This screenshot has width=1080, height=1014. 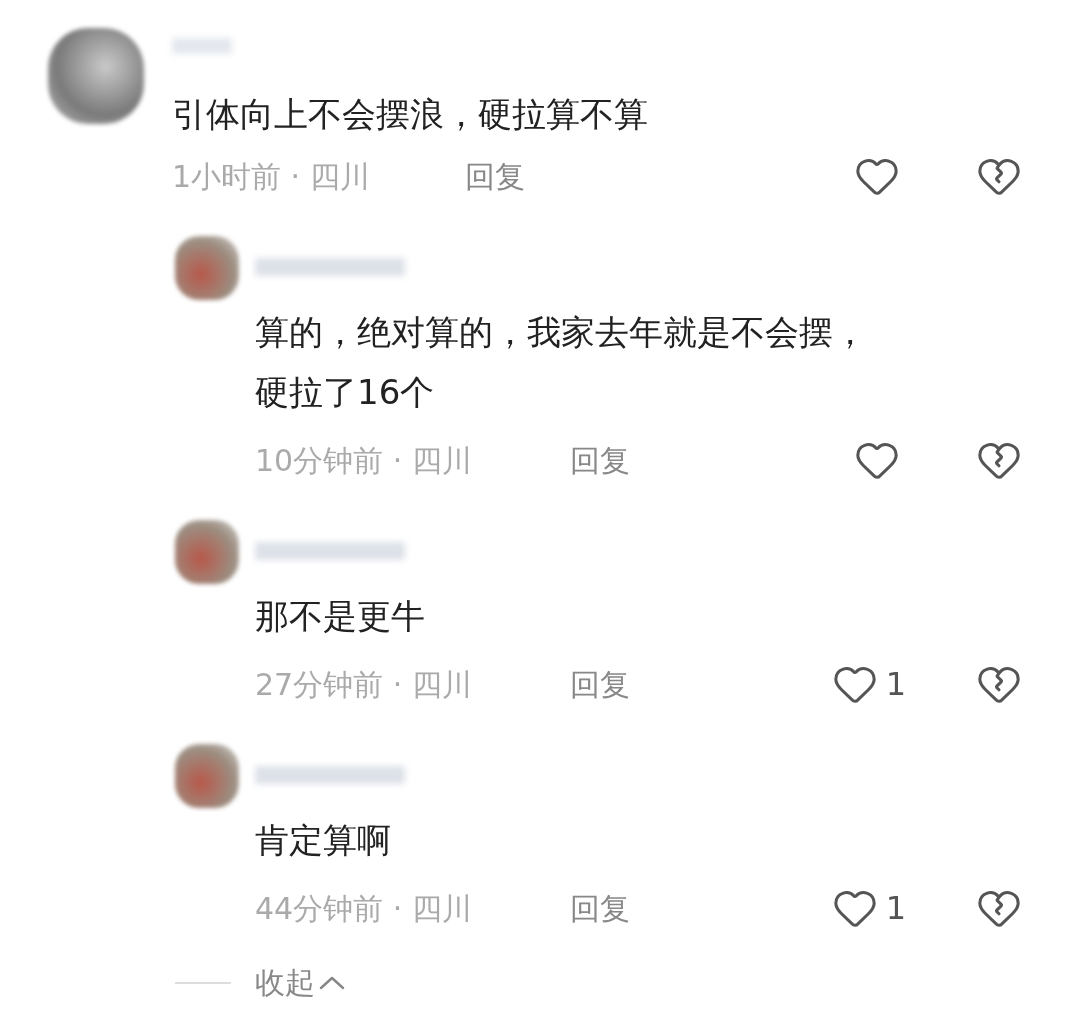 I want to click on comment-text: 引体向上不会摆浪，硬拉算不算, so click(x=410, y=114).